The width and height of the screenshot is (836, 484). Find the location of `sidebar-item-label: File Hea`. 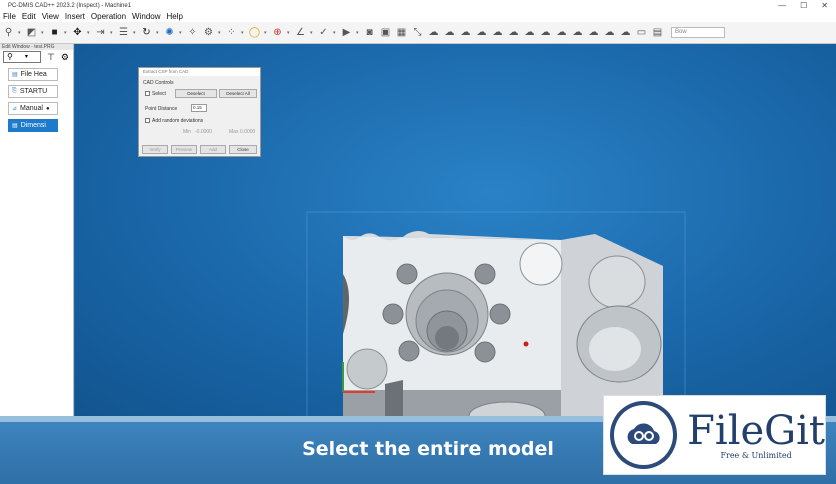

sidebar-item-label: File Hea is located at coordinates (33, 74).